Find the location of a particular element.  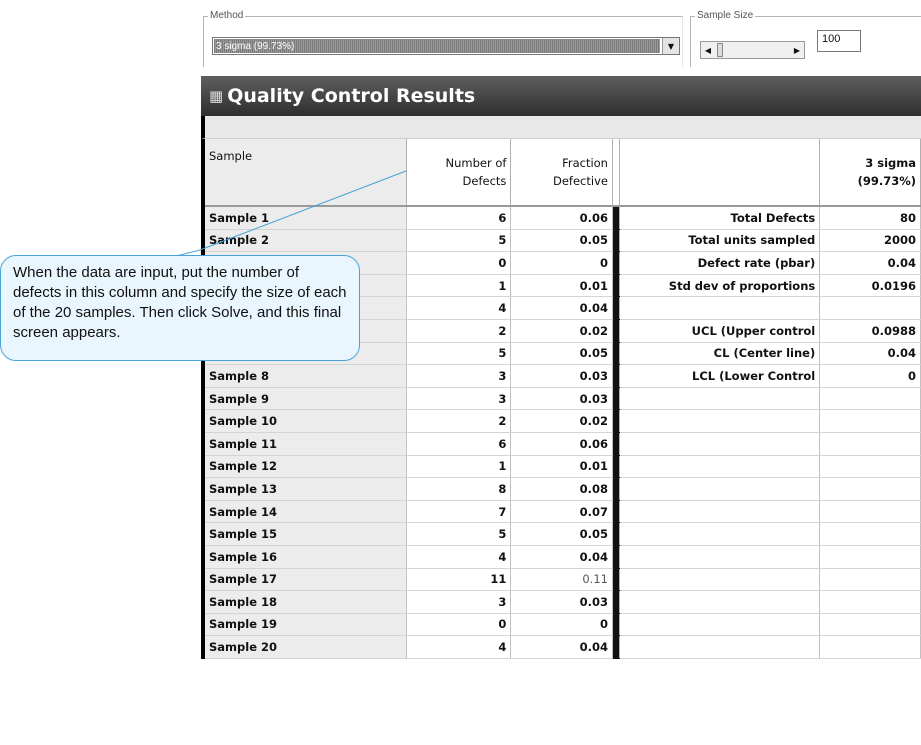

sample-size-scrollbar: ◀ ▶ is located at coordinates (752, 50).